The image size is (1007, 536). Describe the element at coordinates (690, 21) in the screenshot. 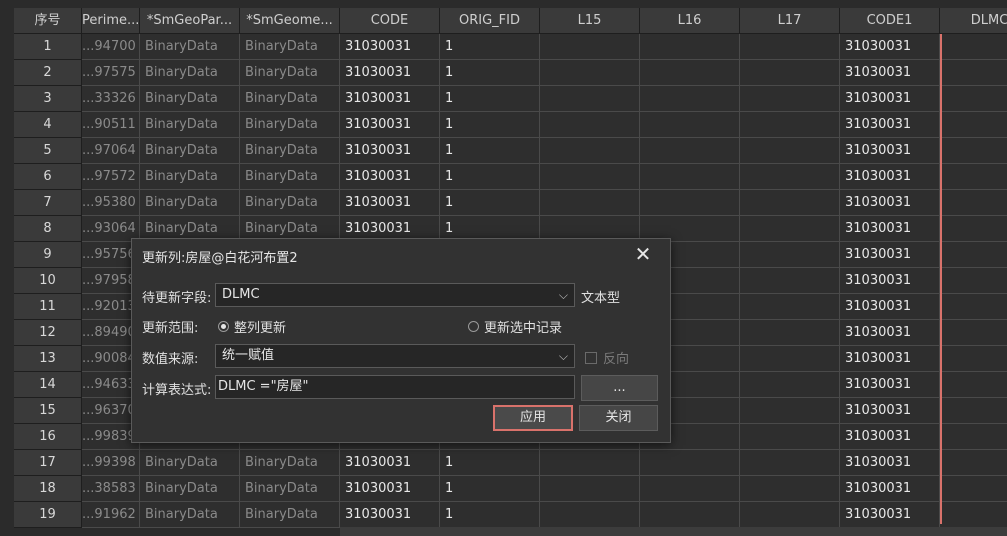

I see `column-header: L16` at that location.